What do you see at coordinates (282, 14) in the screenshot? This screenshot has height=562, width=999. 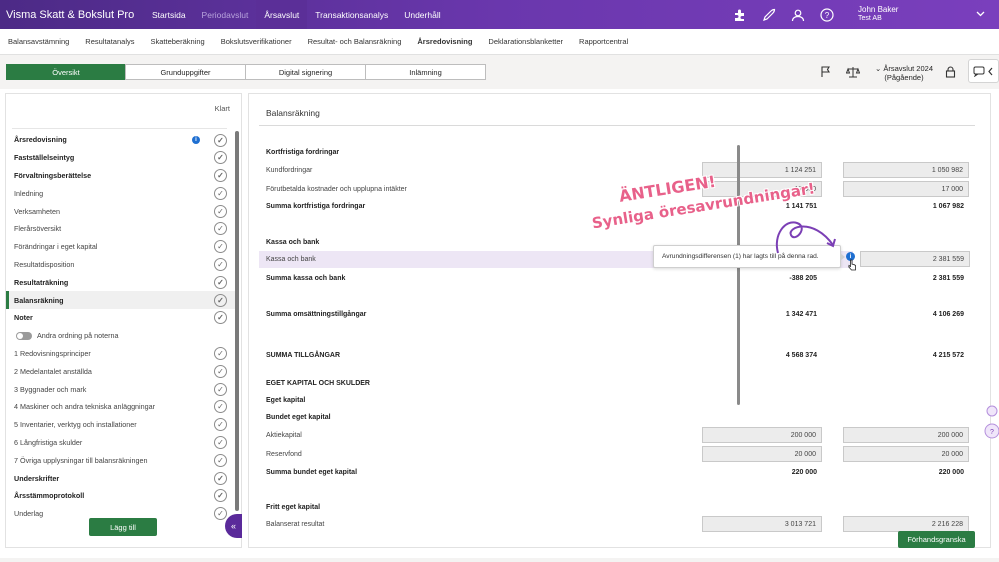 I see `top-nav-arsavslut: Årsavslut` at bounding box center [282, 14].